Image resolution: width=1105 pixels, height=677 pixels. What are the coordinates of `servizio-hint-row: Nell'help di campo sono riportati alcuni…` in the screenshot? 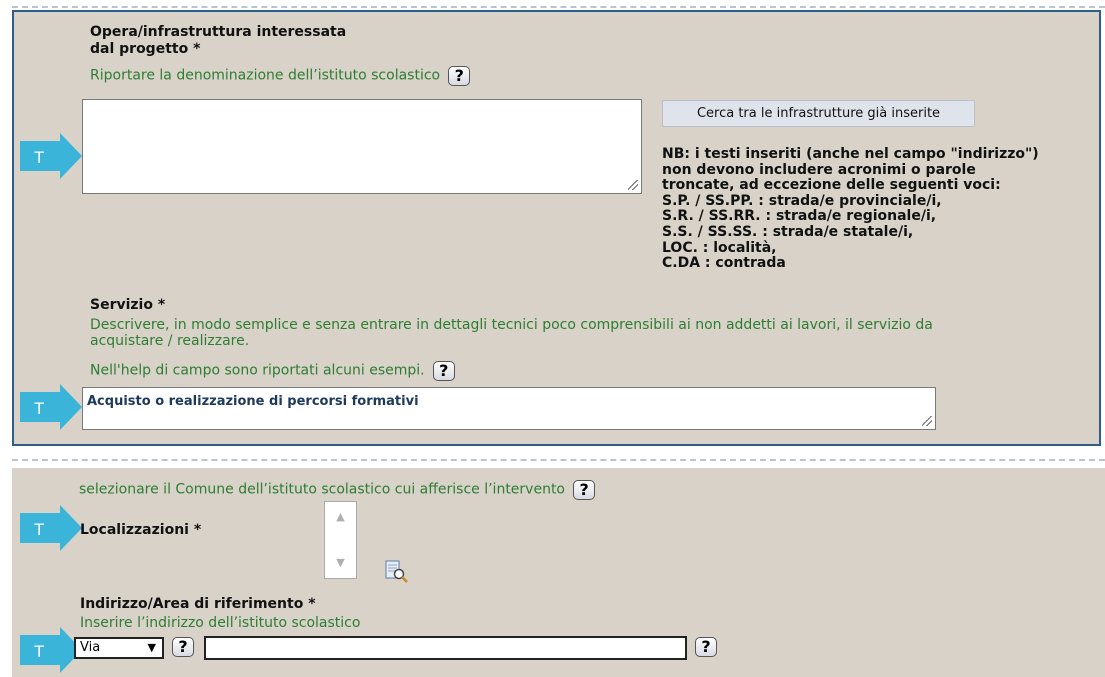 It's located at (272, 371).